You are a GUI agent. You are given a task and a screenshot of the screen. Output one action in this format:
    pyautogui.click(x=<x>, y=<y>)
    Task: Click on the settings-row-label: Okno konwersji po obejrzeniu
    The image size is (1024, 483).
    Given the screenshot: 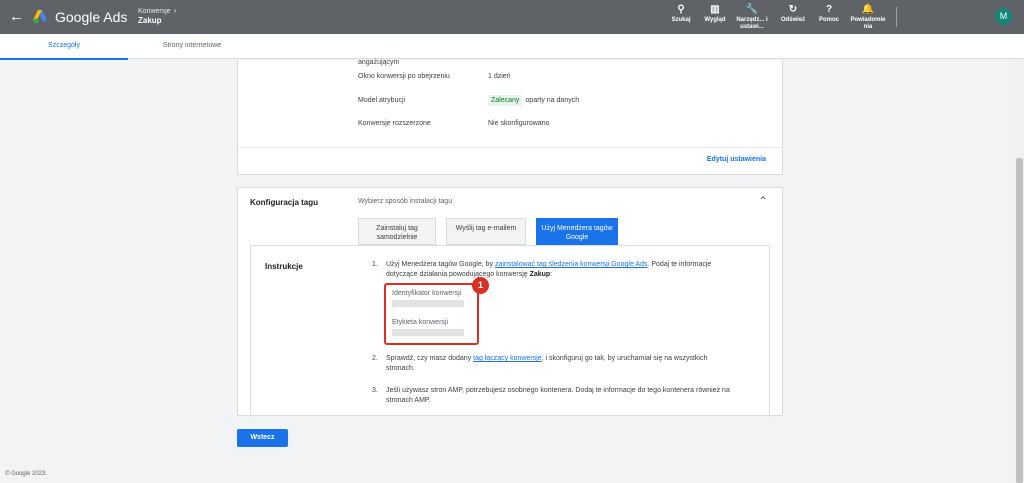 What is the action you would take?
    pyautogui.click(x=404, y=76)
    